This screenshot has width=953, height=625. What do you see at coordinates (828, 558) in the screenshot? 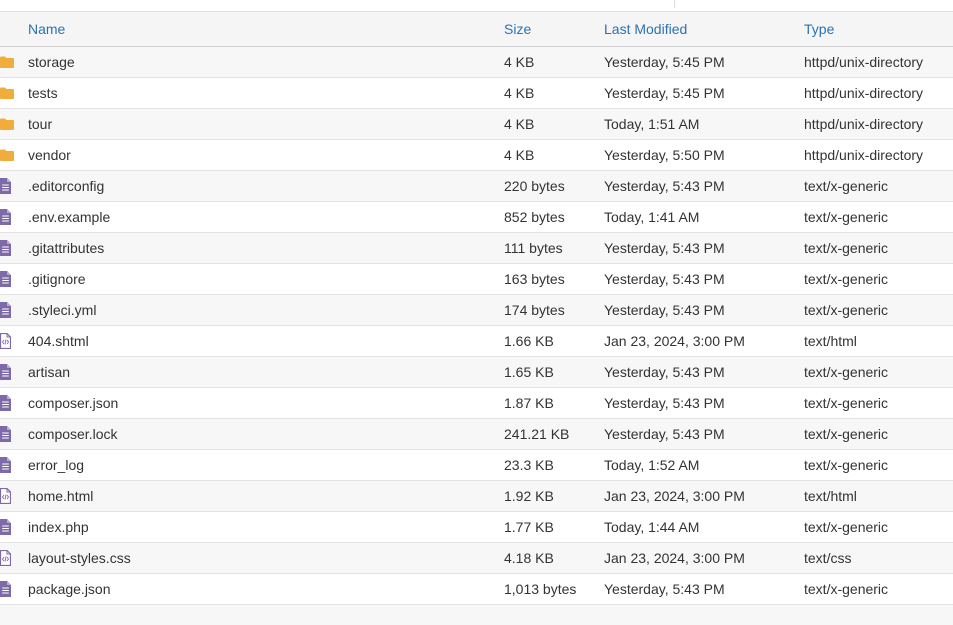
I see `file-type: text/css` at bounding box center [828, 558].